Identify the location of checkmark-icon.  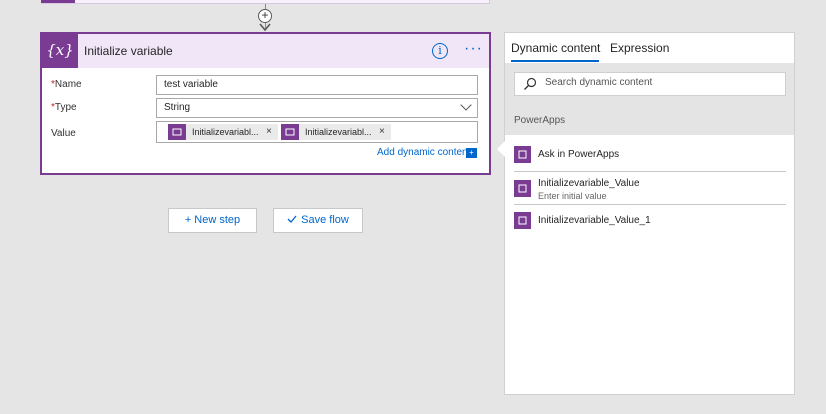
(292, 219).